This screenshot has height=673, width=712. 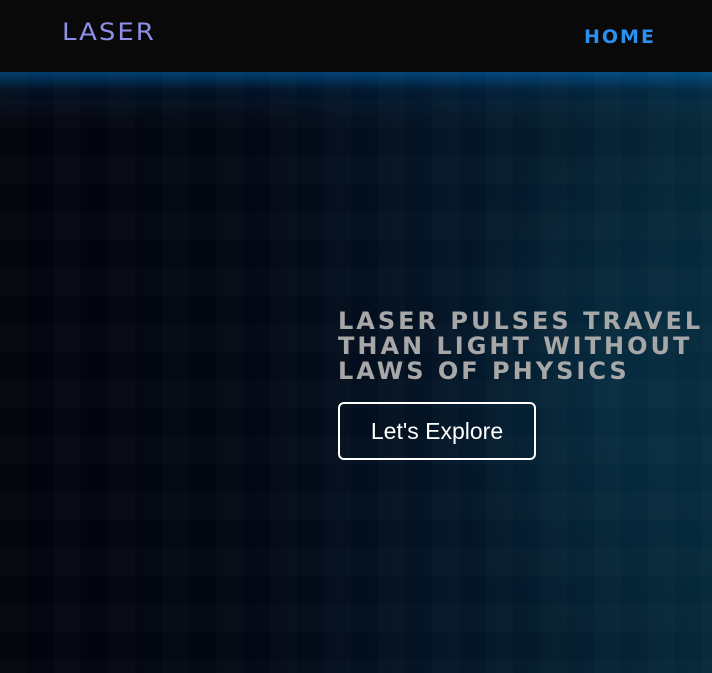 What do you see at coordinates (109, 33) in the screenshot?
I see `site-logo: LASER` at bounding box center [109, 33].